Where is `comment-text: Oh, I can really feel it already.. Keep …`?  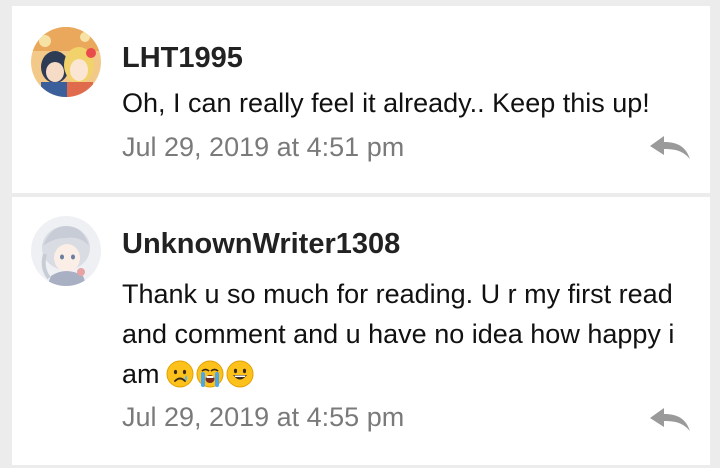 comment-text: Oh, I can really feel it already.. Keep … is located at coordinates (386, 103).